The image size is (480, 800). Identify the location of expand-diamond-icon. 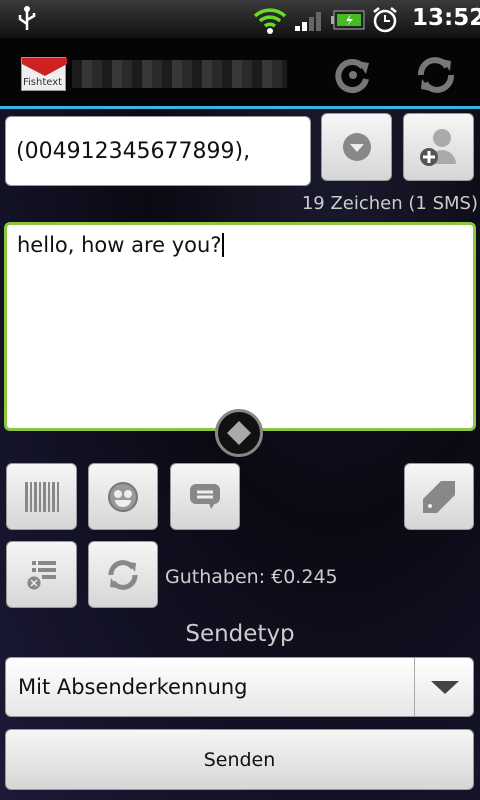
(239, 433).